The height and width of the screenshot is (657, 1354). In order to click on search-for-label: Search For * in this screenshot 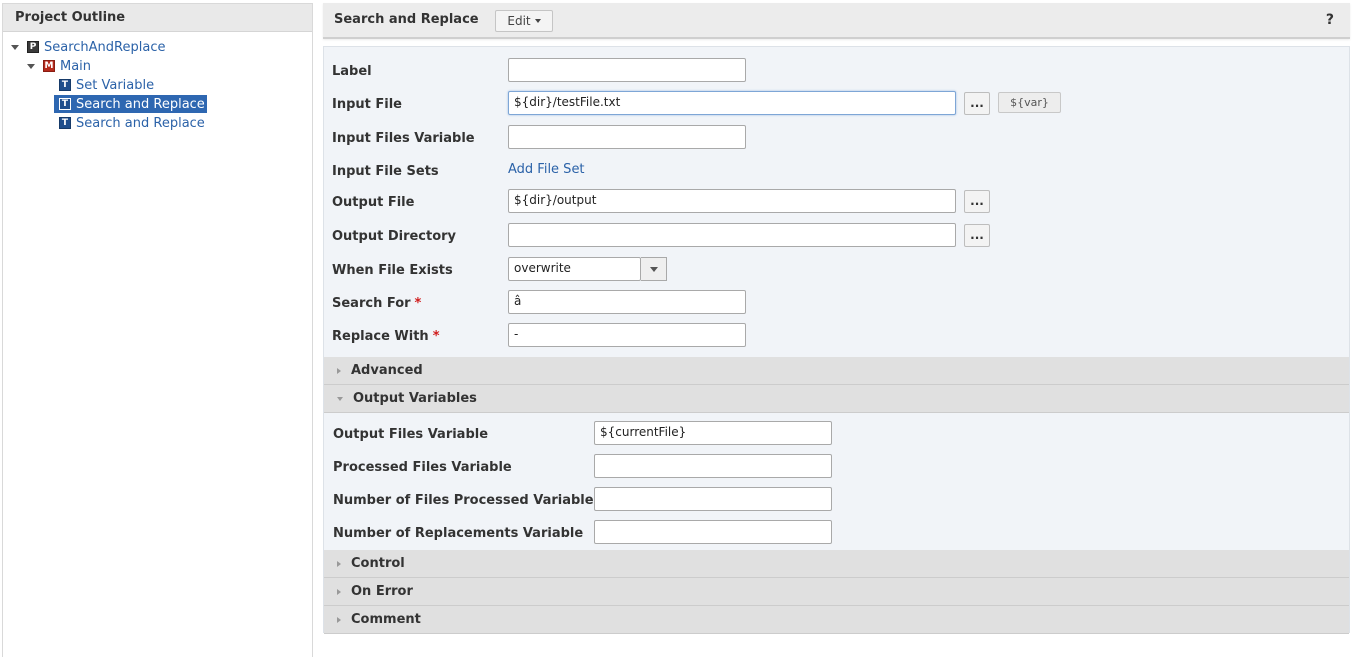, I will do `click(376, 303)`.